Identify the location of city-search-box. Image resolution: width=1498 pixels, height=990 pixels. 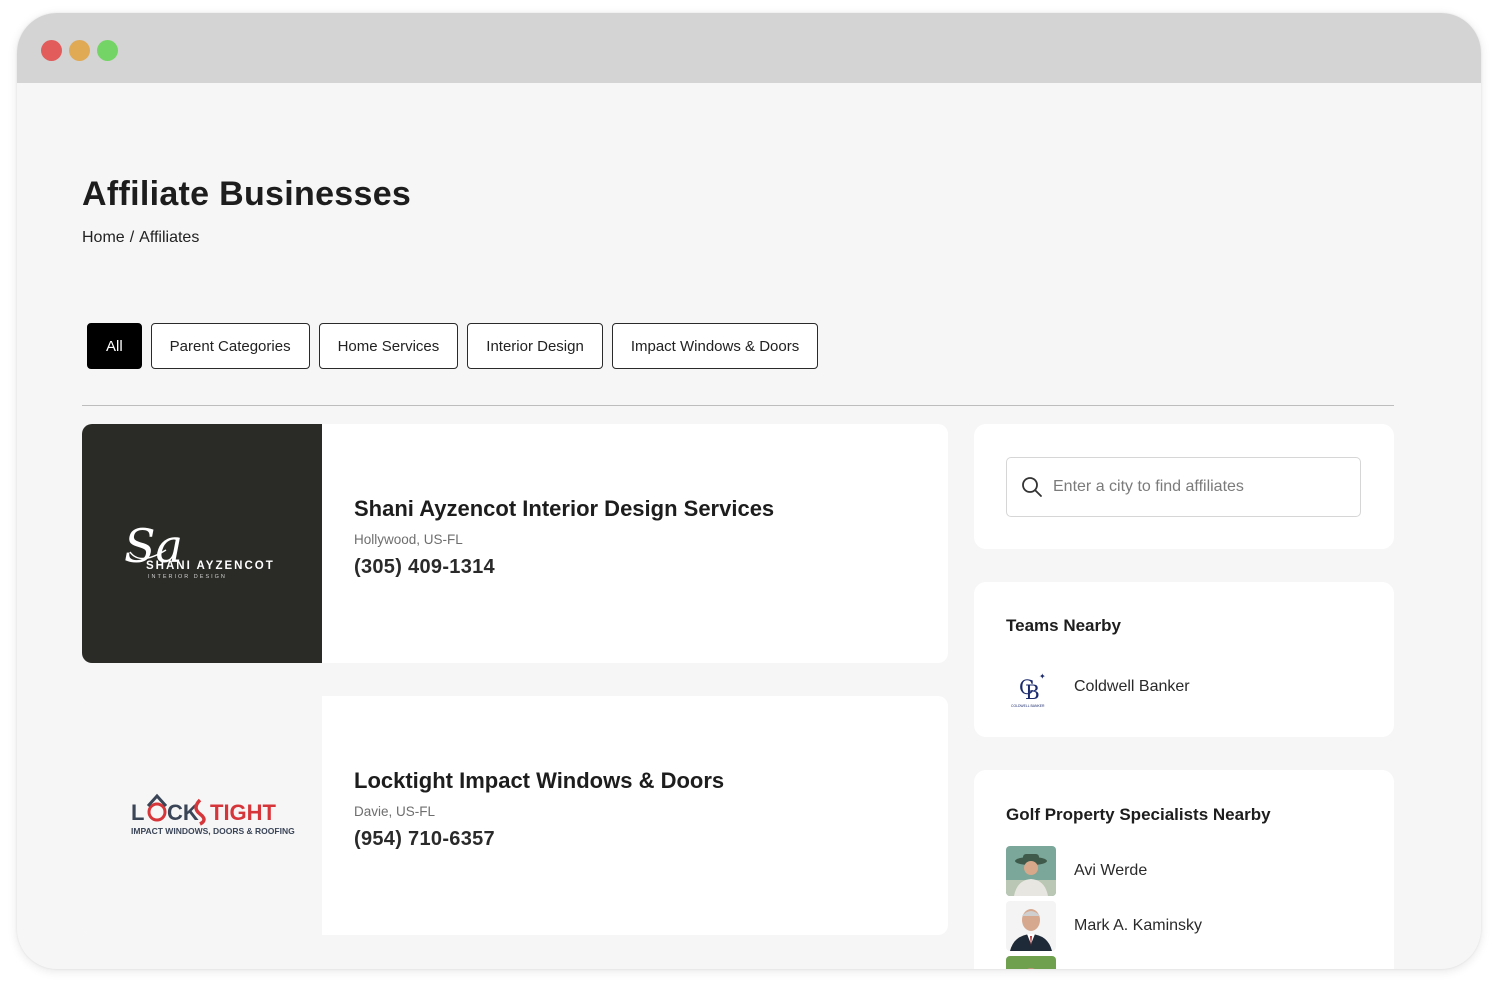
(1183, 487).